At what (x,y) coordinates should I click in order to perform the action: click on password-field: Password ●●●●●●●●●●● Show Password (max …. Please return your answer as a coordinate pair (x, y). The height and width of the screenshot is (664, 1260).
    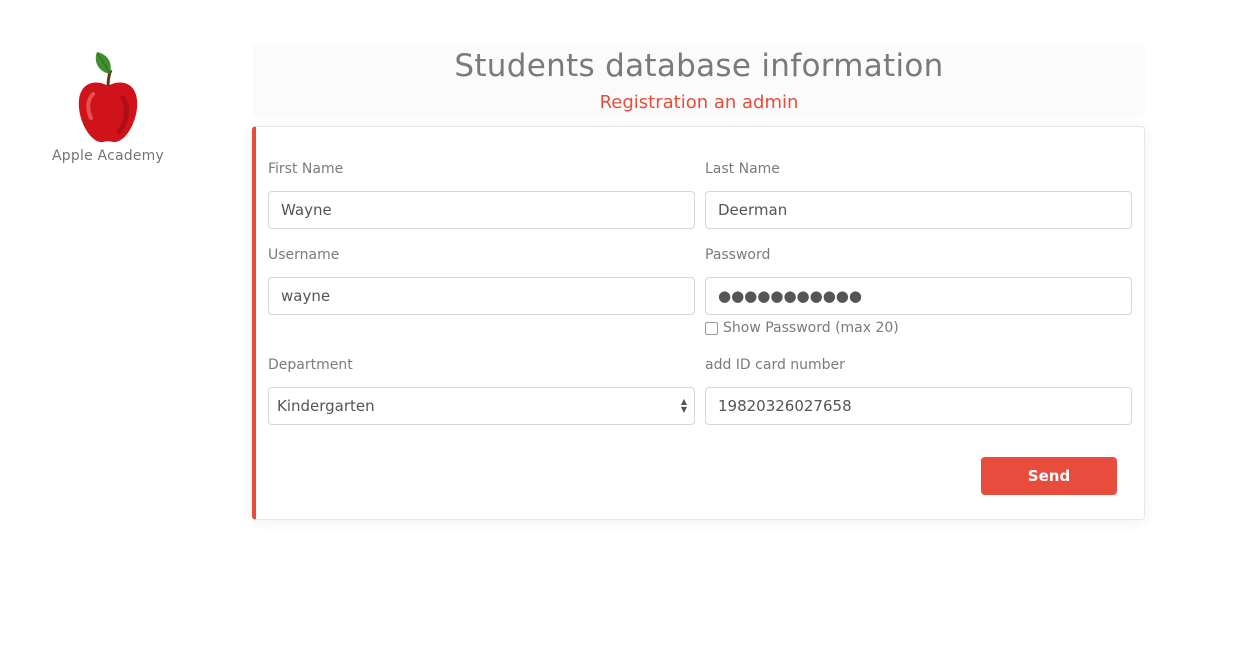
    Looking at the image, I should click on (918, 297).